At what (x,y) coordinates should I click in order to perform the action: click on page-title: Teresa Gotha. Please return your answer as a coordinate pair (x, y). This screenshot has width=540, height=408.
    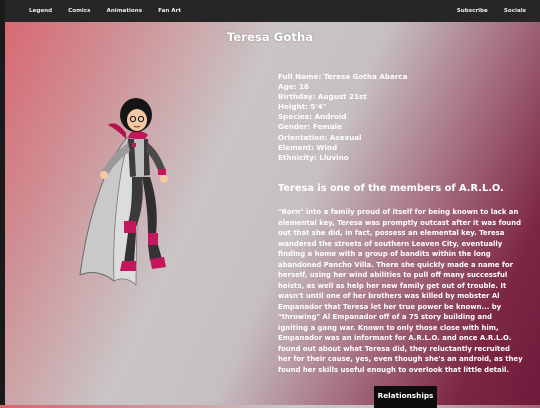
    Looking at the image, I should click on (270, 37).